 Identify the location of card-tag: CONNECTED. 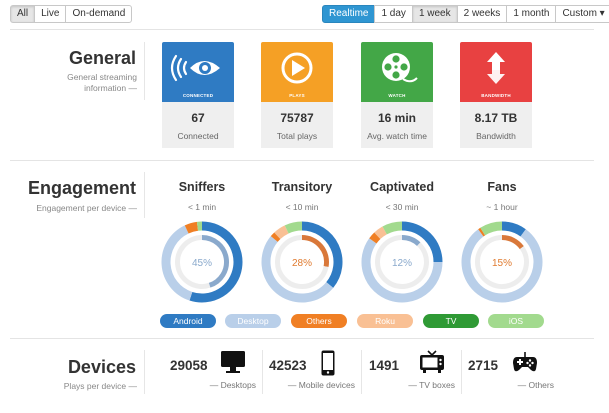
(198, 95).